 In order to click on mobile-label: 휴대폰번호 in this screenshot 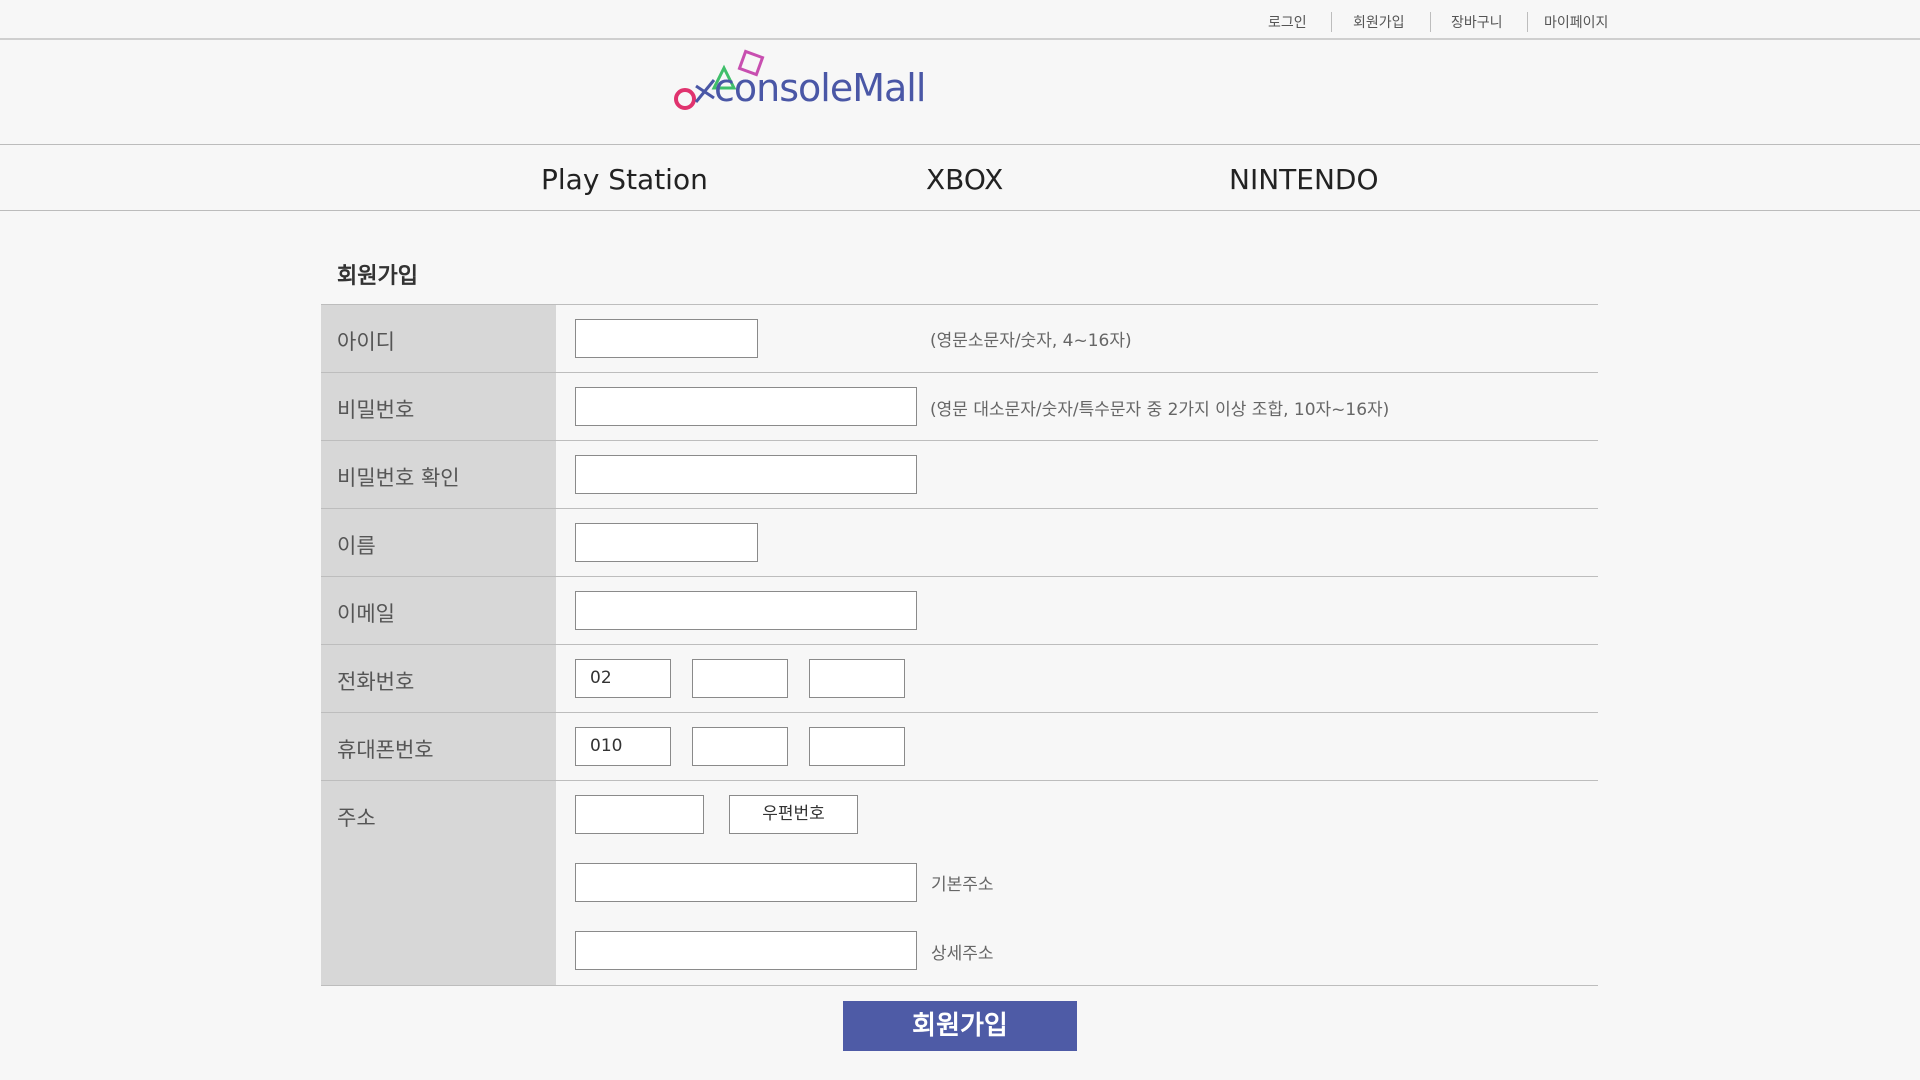, I will do `click(385, 750)`.